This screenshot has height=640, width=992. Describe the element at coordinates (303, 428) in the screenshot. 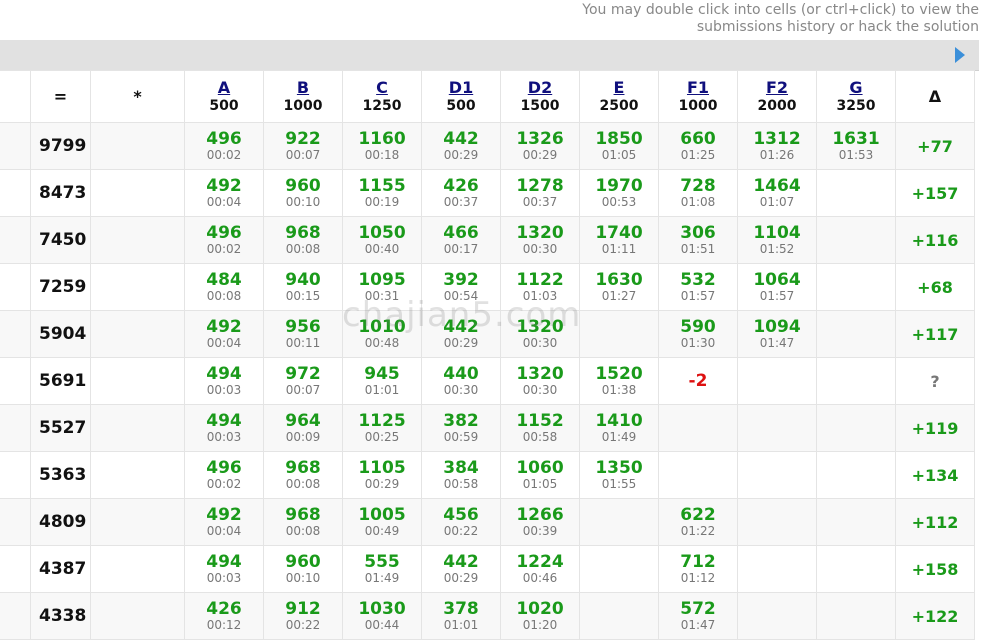

I see `problem-result-cell: 964 00:09` at that location.